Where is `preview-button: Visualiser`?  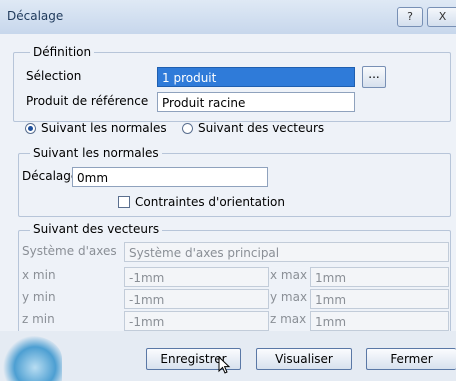
preview-button: Visualiser is located at coordinates (304, 359).